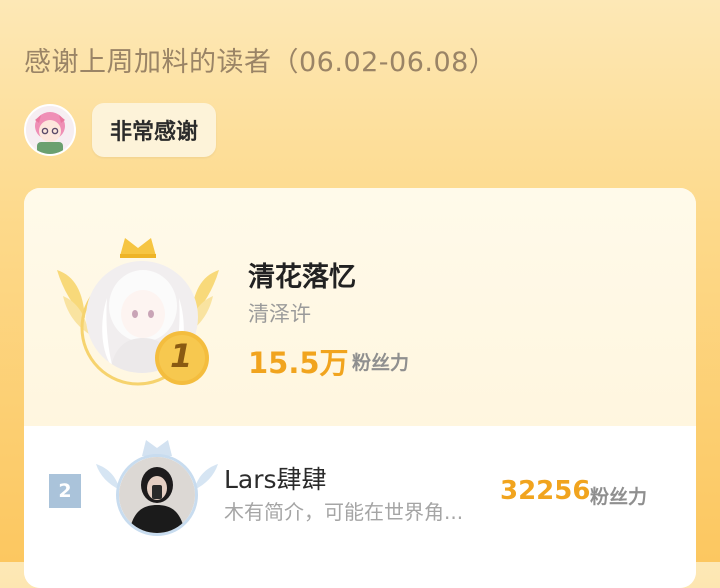  What do you see at coordinates (275, 478) in the screenshot?
I see `second-reader-name: Lars肆肆` at bounding box center [275, 478].